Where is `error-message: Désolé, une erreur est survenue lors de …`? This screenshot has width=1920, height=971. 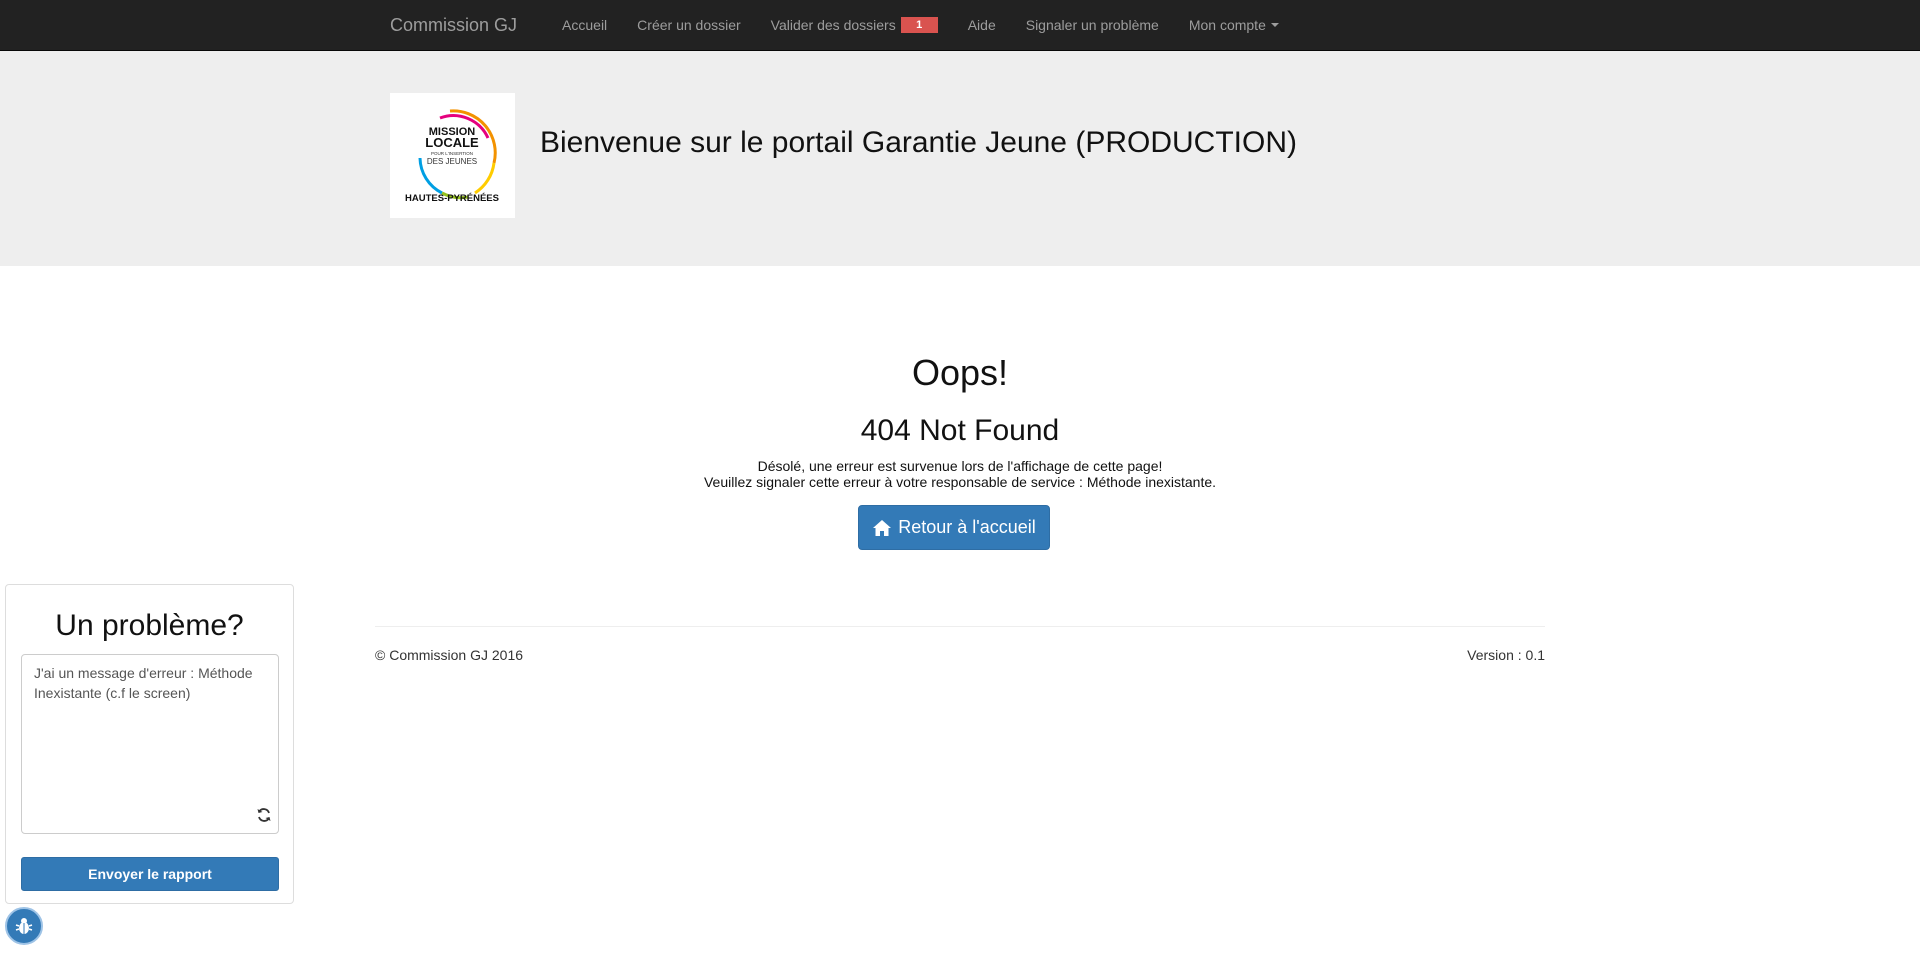 error-message: Désolé, une erreur est survenue lors de … is located at coordinates (960, 474).